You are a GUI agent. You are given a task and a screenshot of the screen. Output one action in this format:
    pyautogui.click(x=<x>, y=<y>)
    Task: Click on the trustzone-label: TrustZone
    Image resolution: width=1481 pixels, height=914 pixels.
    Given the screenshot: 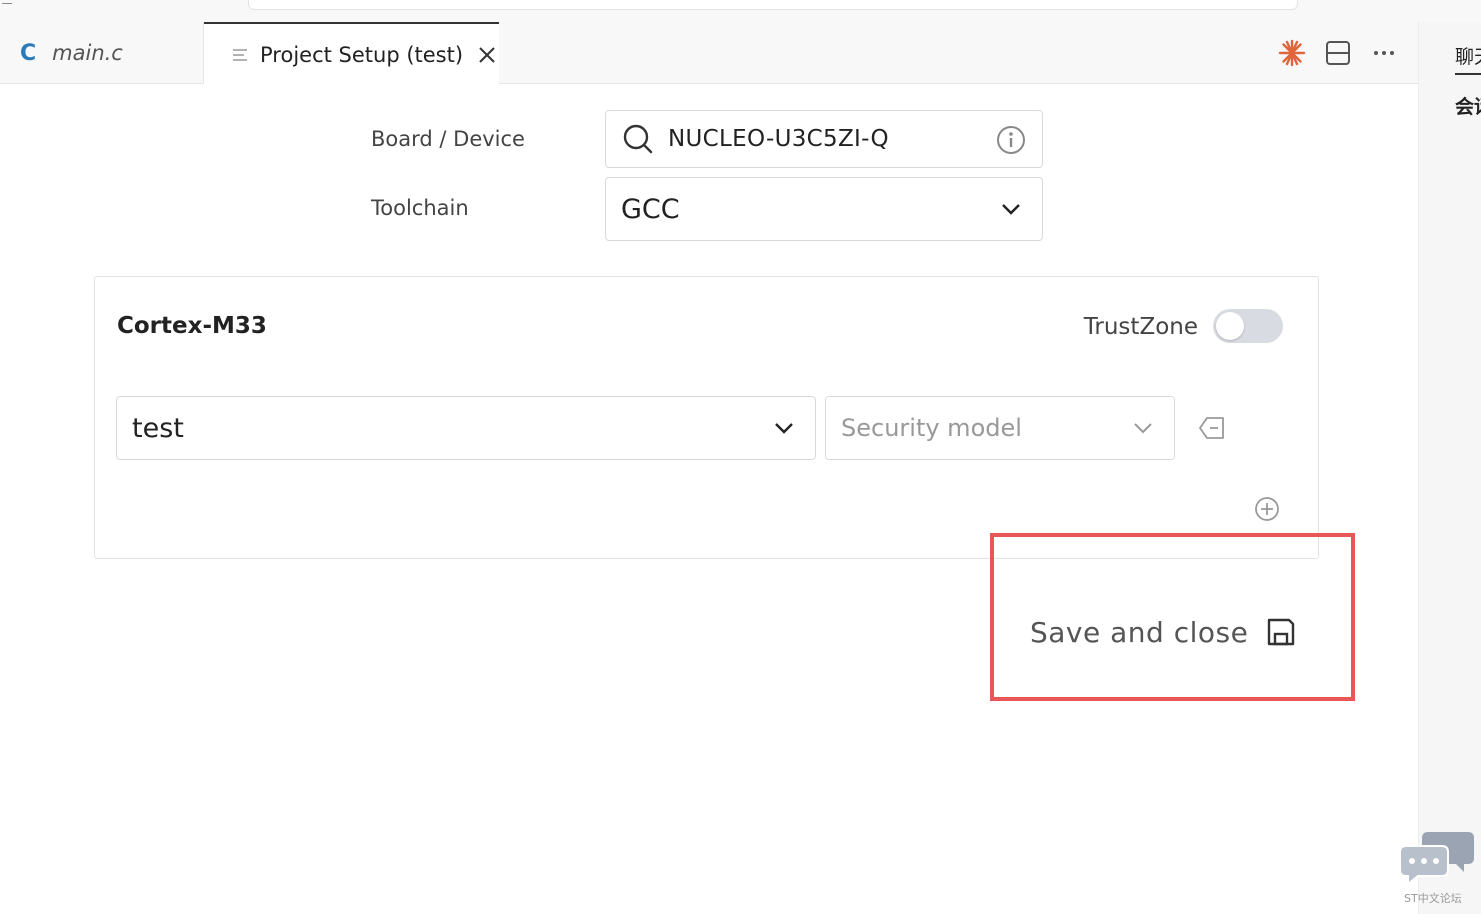 What is the action you would take?
    pyautogui.click(x=1140, y=327)
    